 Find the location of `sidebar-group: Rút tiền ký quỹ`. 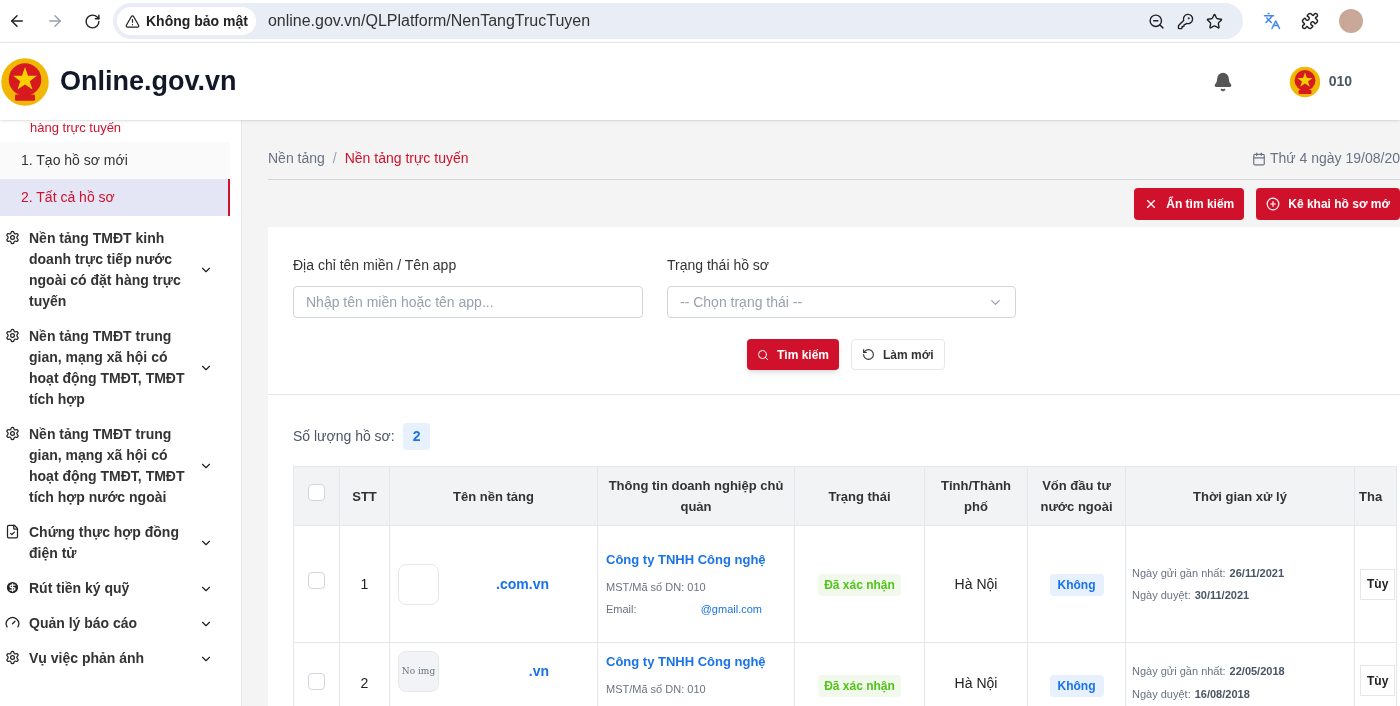

sidebar-group: Rút tiền ký quỹ is located at coordinates (109, 588).